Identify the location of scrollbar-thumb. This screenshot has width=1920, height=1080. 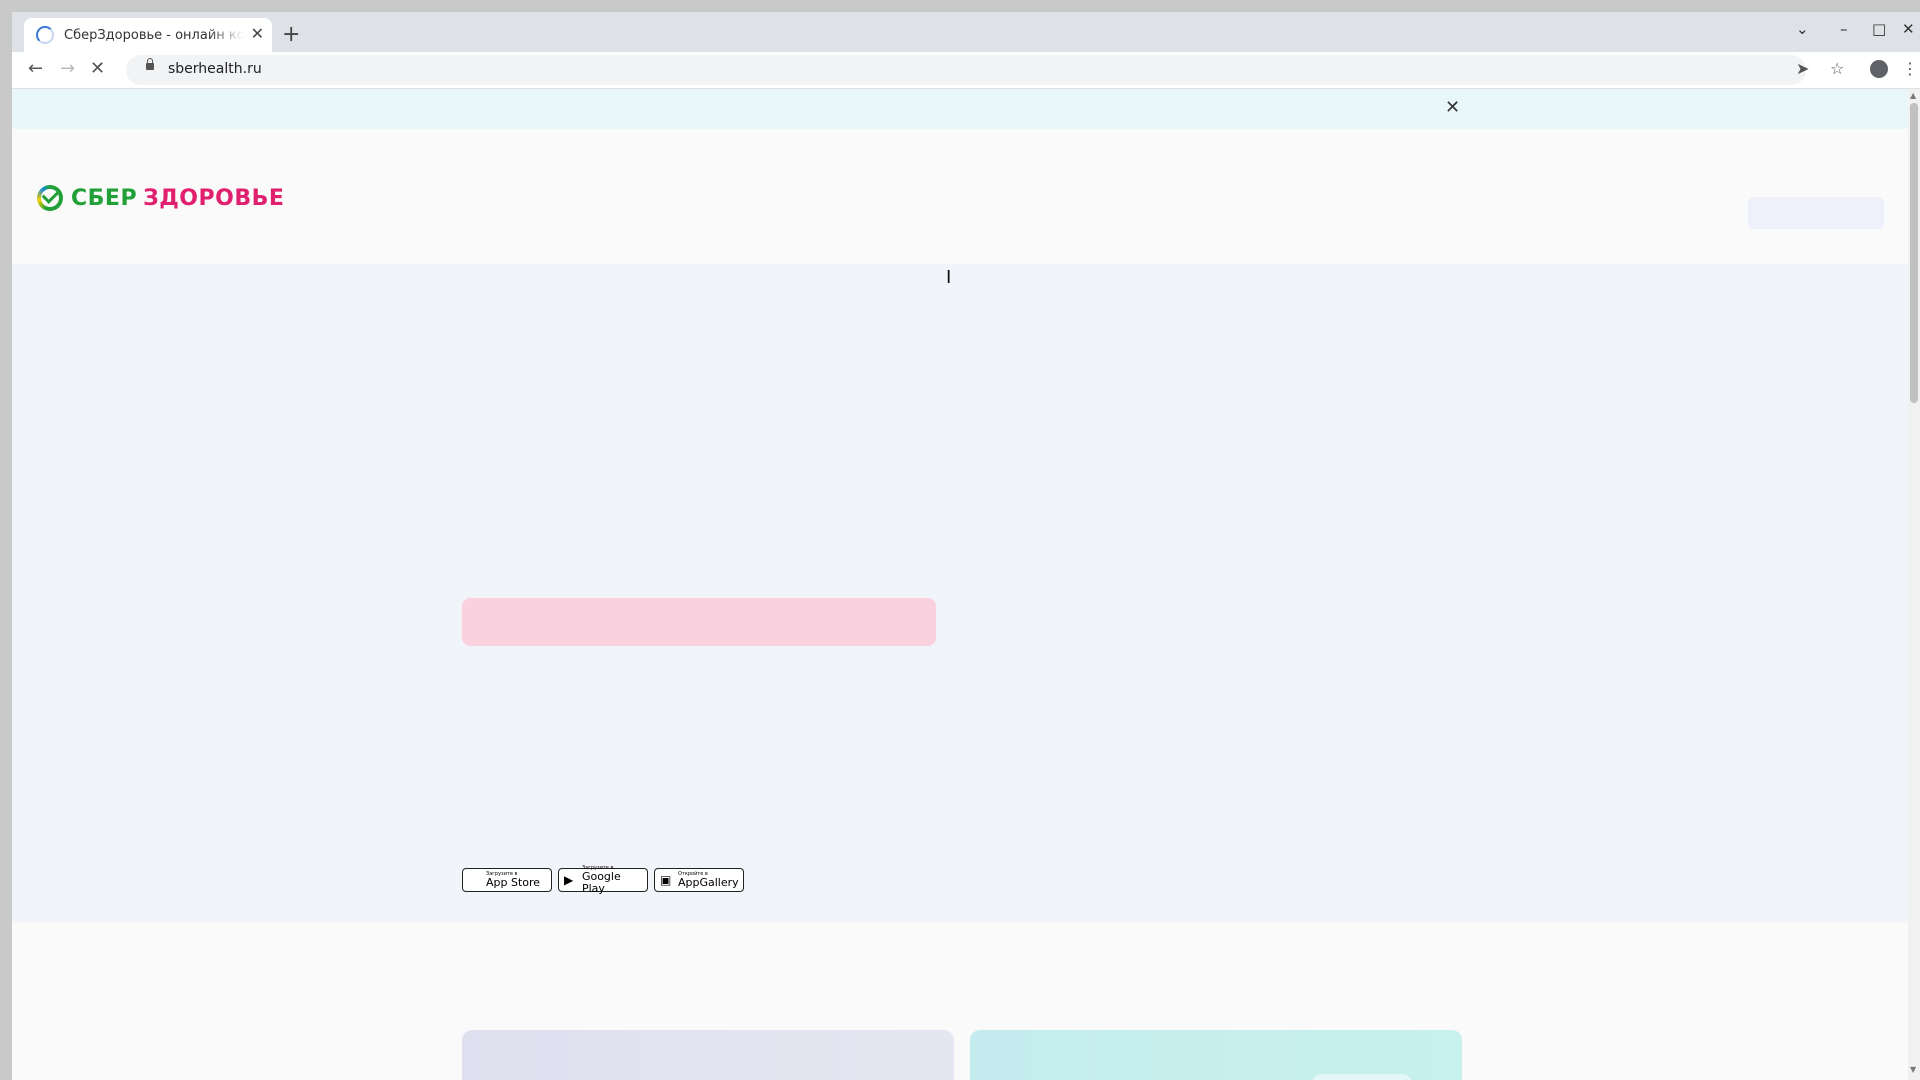
(1914, 253).